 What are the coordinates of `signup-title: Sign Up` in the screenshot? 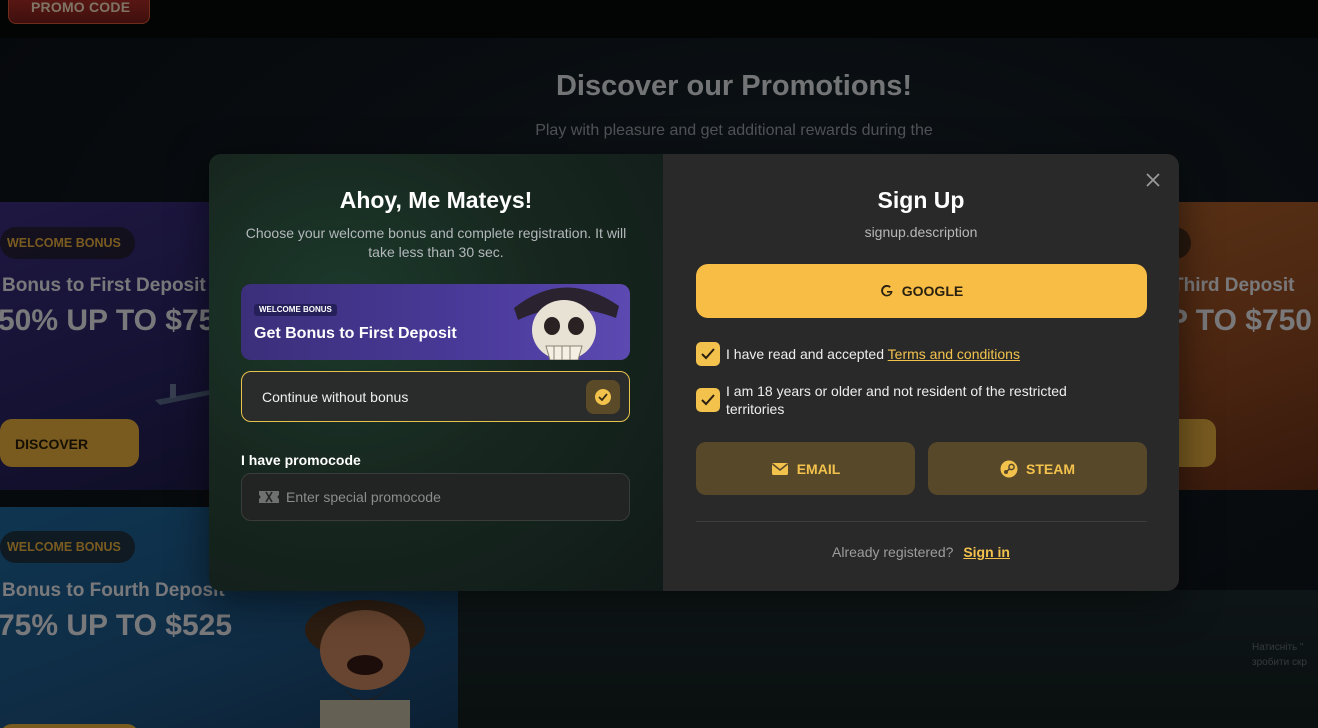 It's located at (921, 200).